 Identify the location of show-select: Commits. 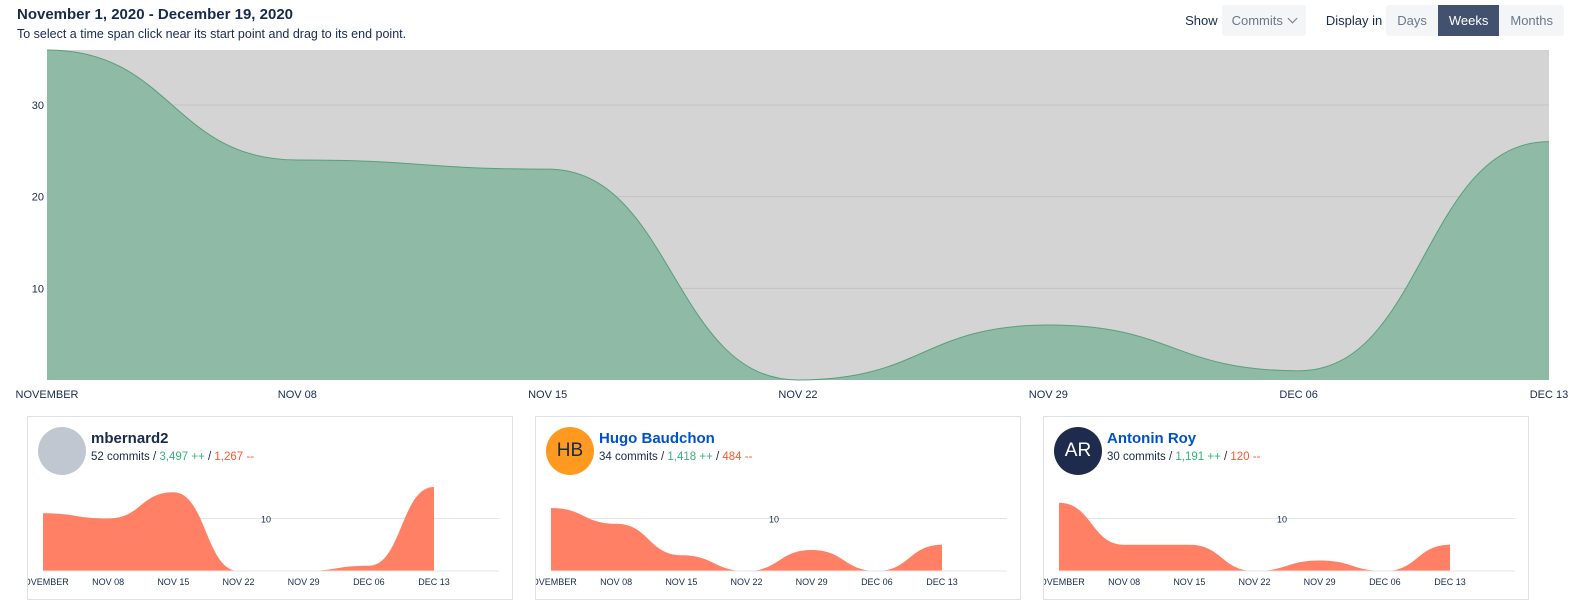
(1263, 20).